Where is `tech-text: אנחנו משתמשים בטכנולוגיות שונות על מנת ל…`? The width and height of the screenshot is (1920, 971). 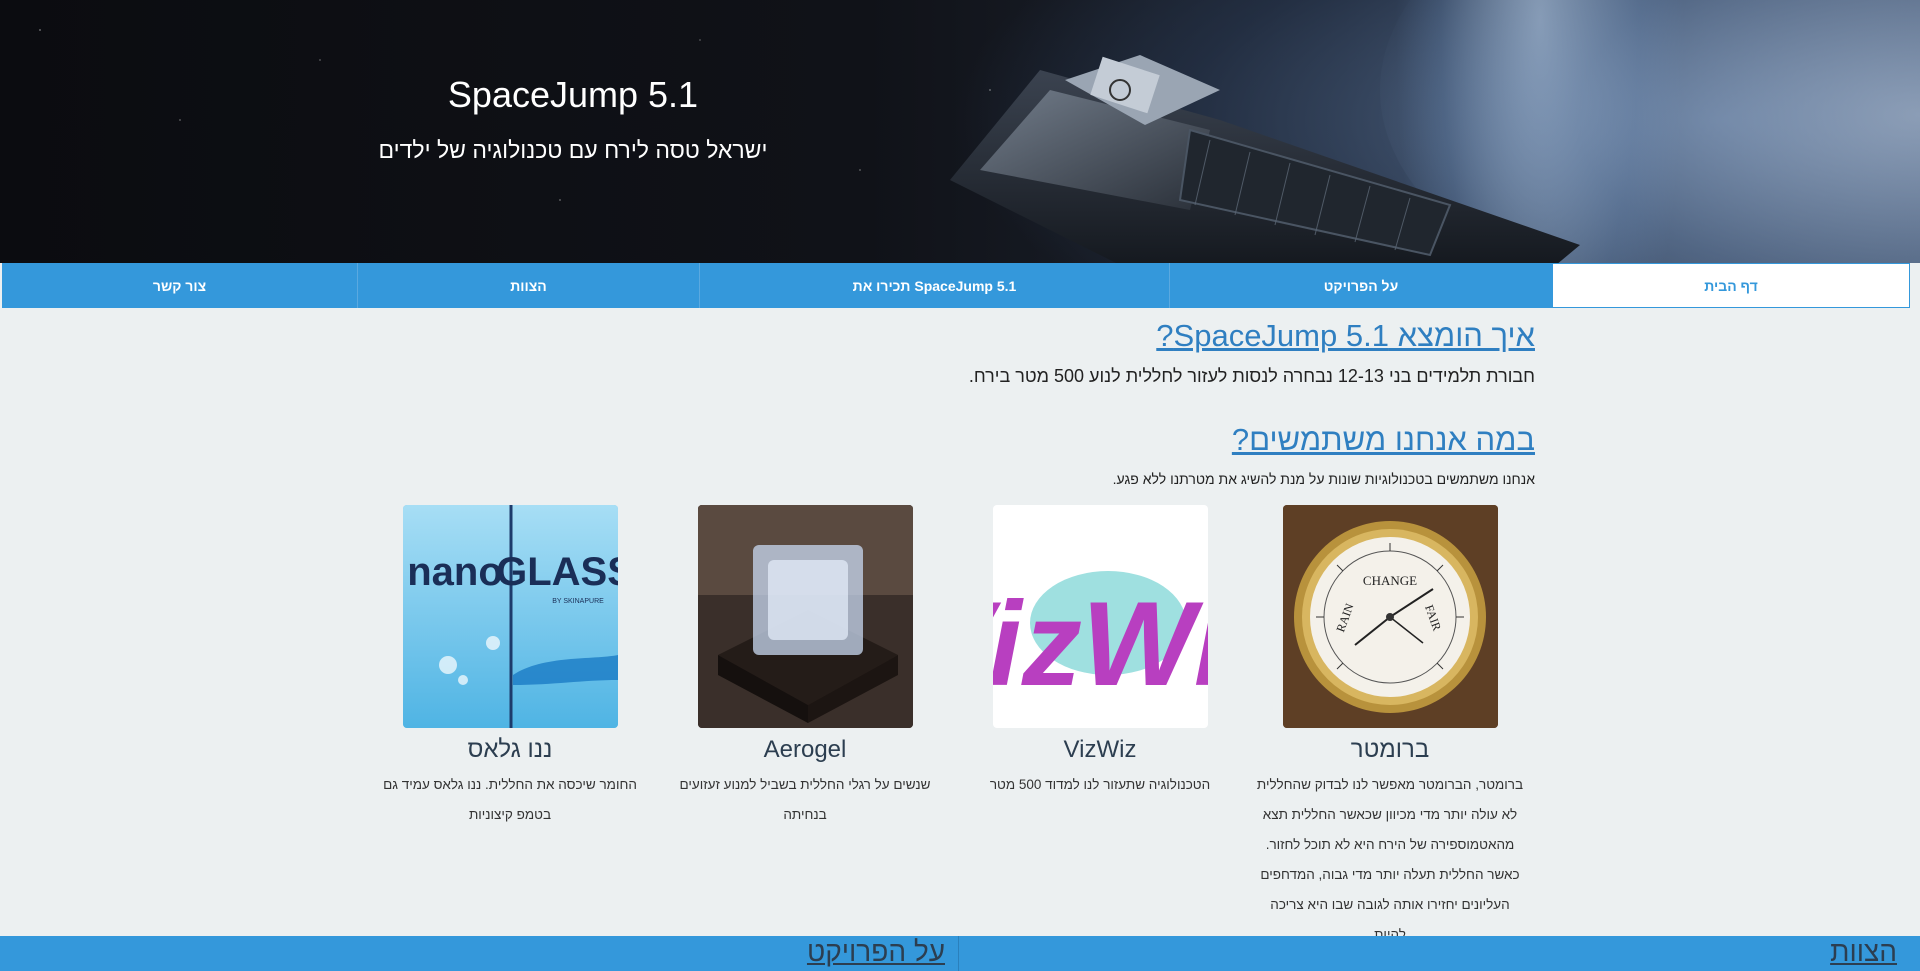
tech-text: אנחנו משתמשים בטכנולוגיות שונות על מנת ל… is located at coordinates (1323, 479).